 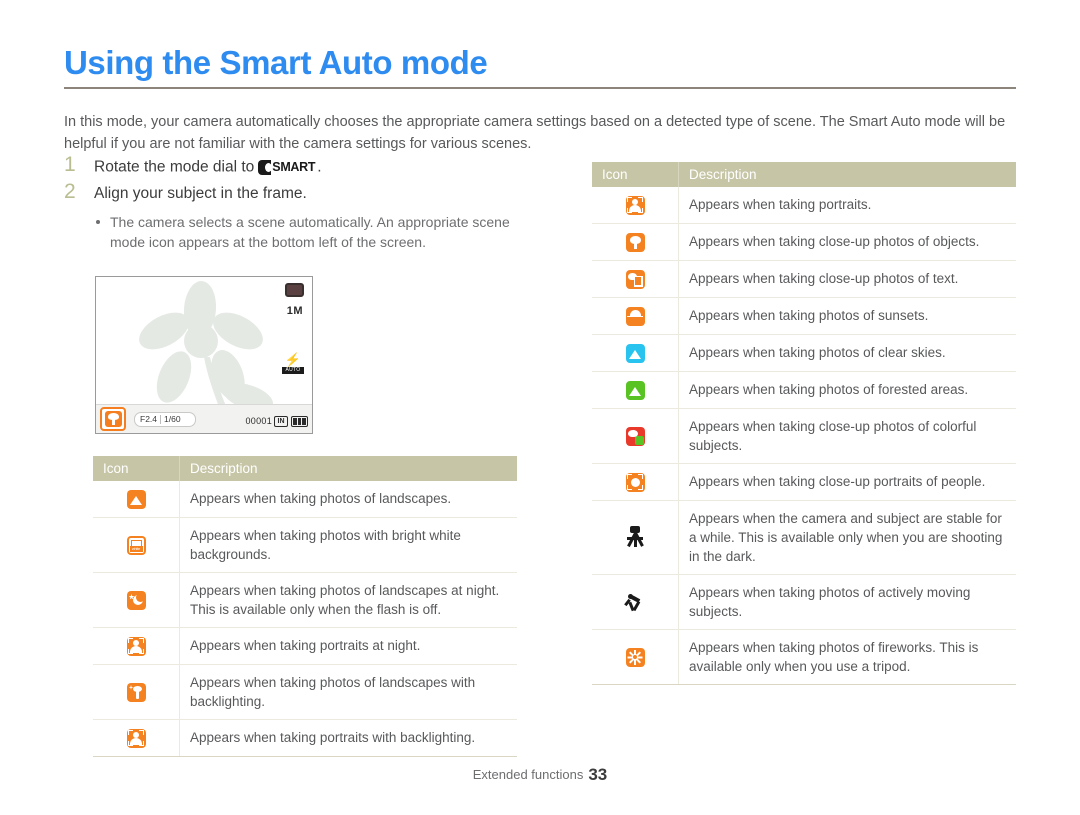 What do you see at coordinates (276, 62) in the screenshot?
I see `page-title: Using the Smart Auto mode` at bounding box center [276, 62].